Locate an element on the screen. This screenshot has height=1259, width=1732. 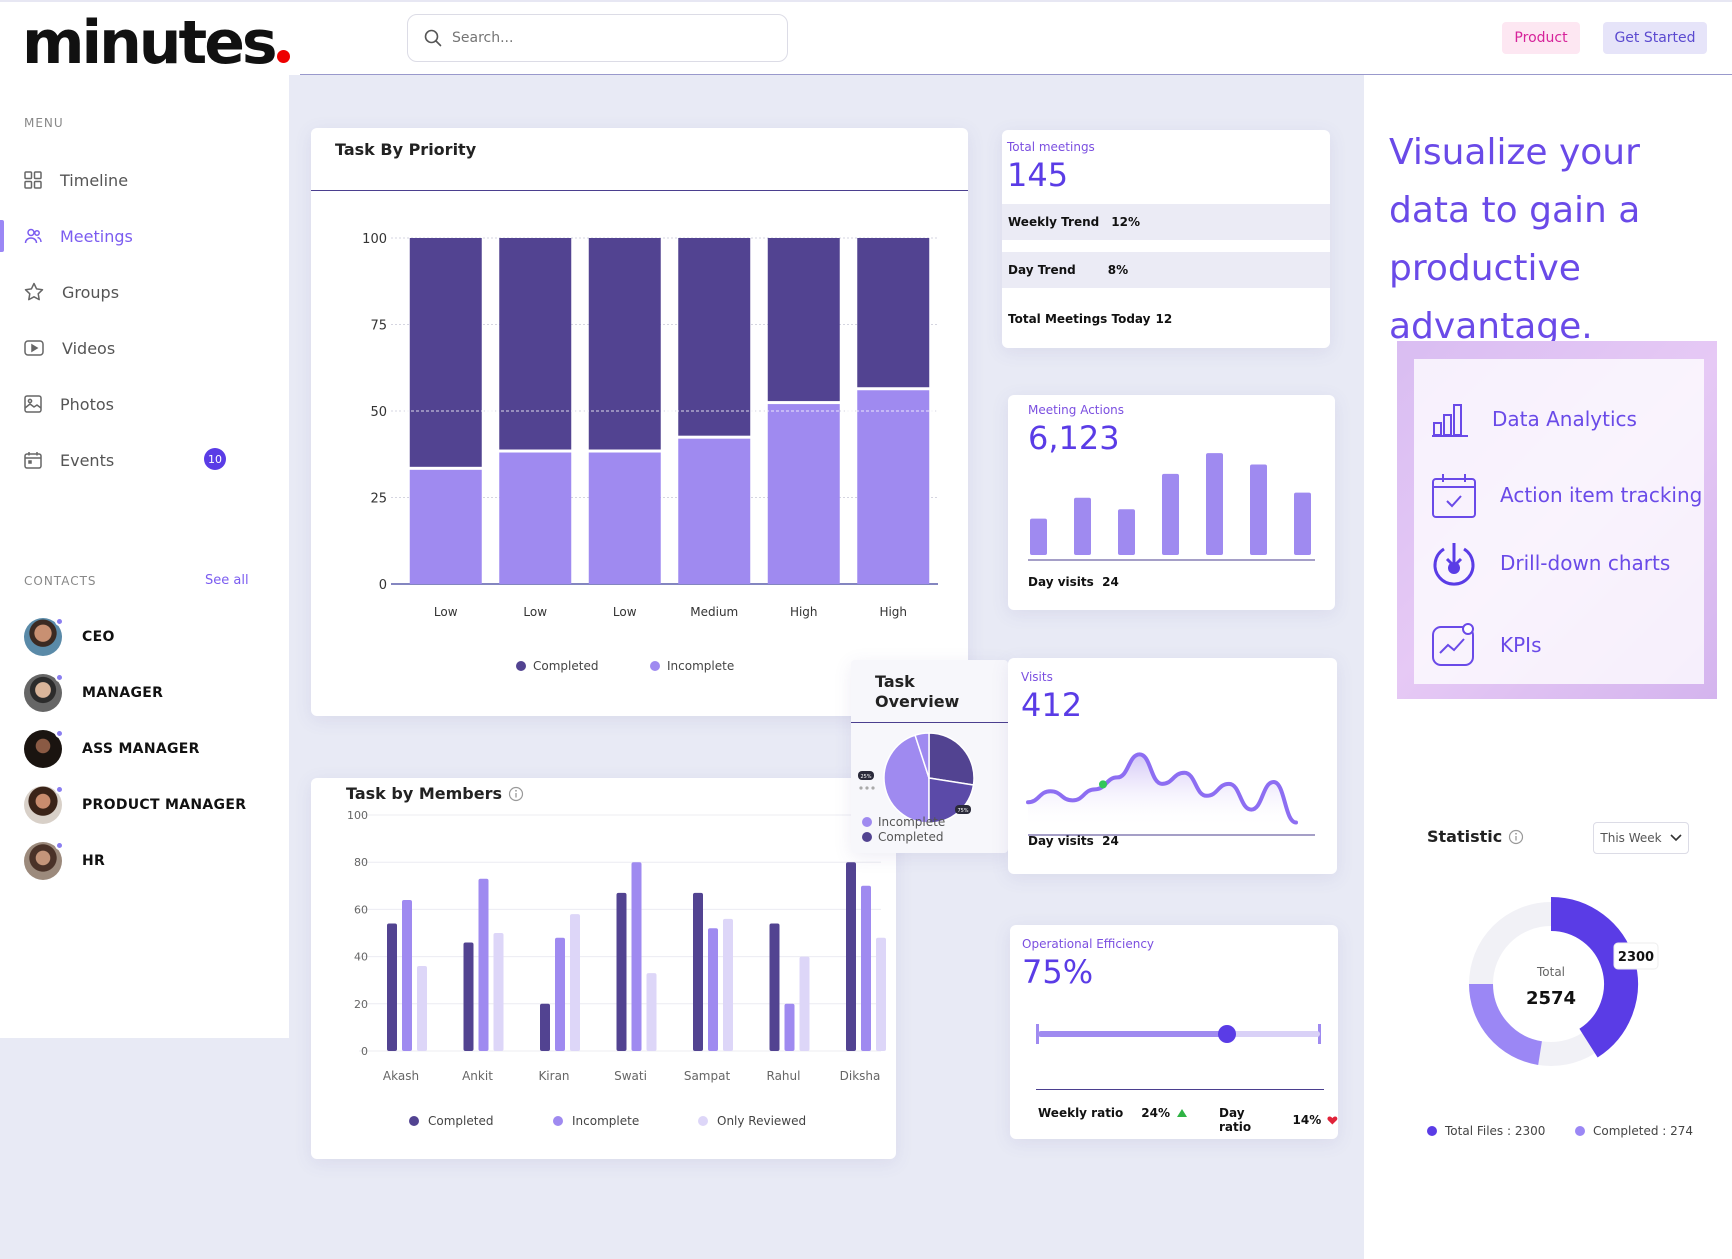
efficiency-value: 75% is located at coordinates (1058, 972).